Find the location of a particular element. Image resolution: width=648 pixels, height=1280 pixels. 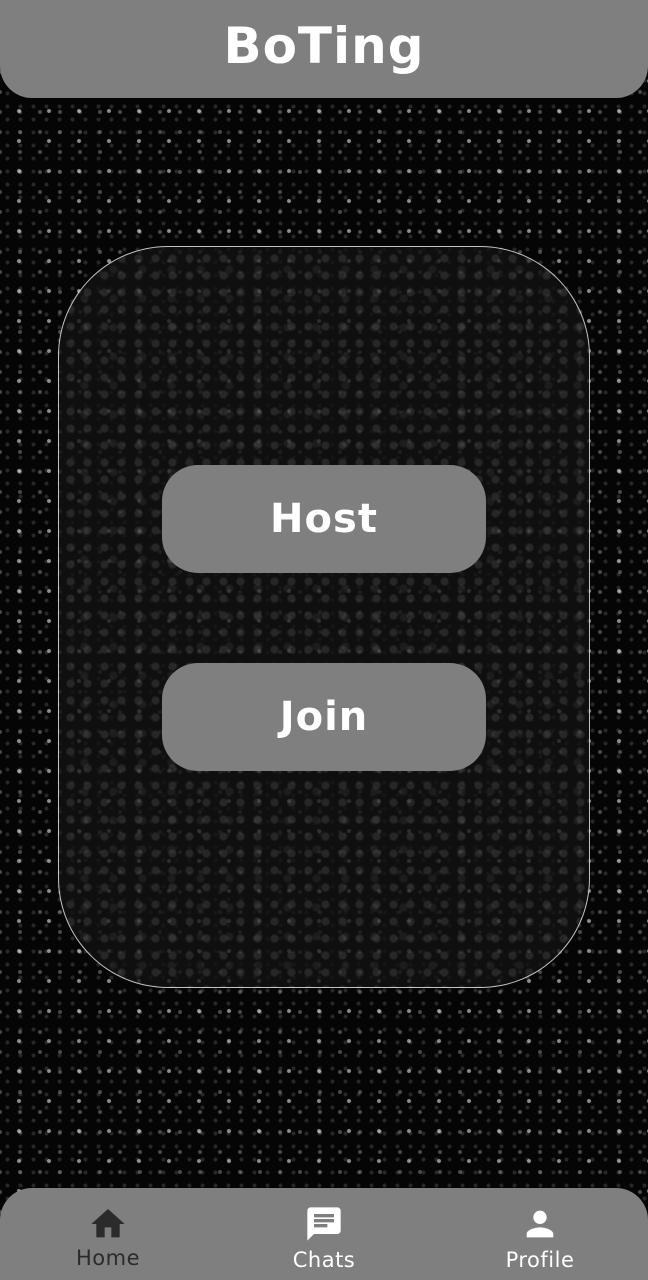

nav-label-profile: Profile is located at coordinates (540, 1260).